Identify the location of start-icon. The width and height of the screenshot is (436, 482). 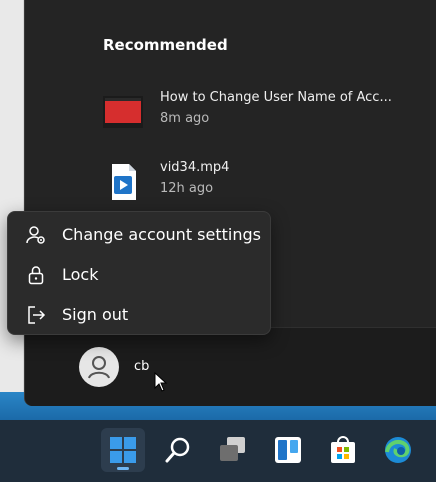
(123, 450).